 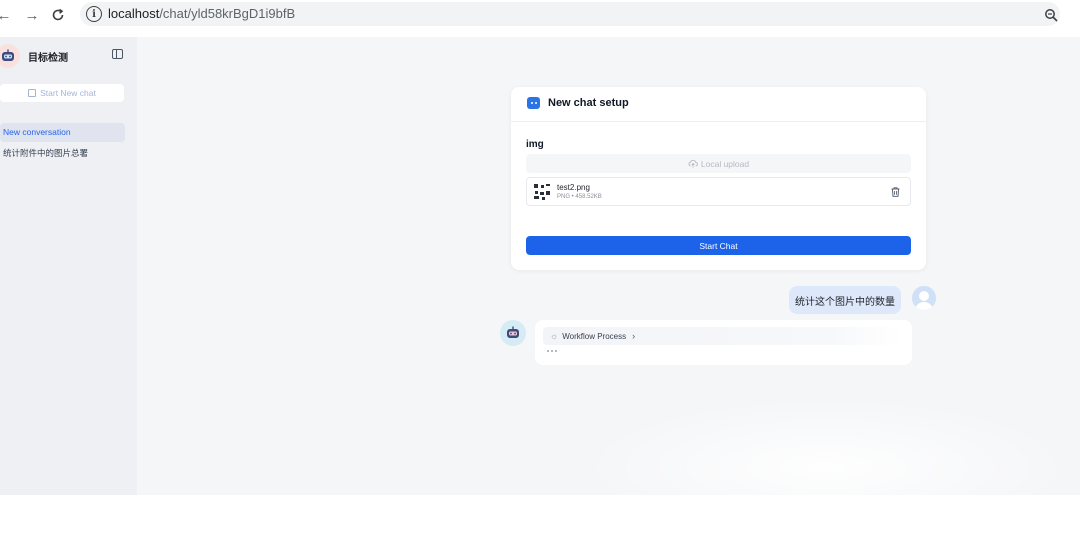 I want to click on reload-icon, so click(x=58, y=15).